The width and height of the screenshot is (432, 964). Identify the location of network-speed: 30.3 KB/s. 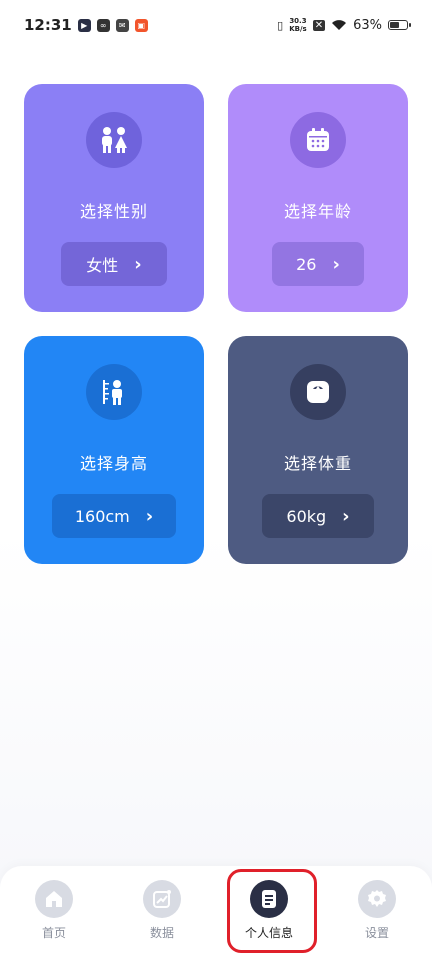
(297, 25).